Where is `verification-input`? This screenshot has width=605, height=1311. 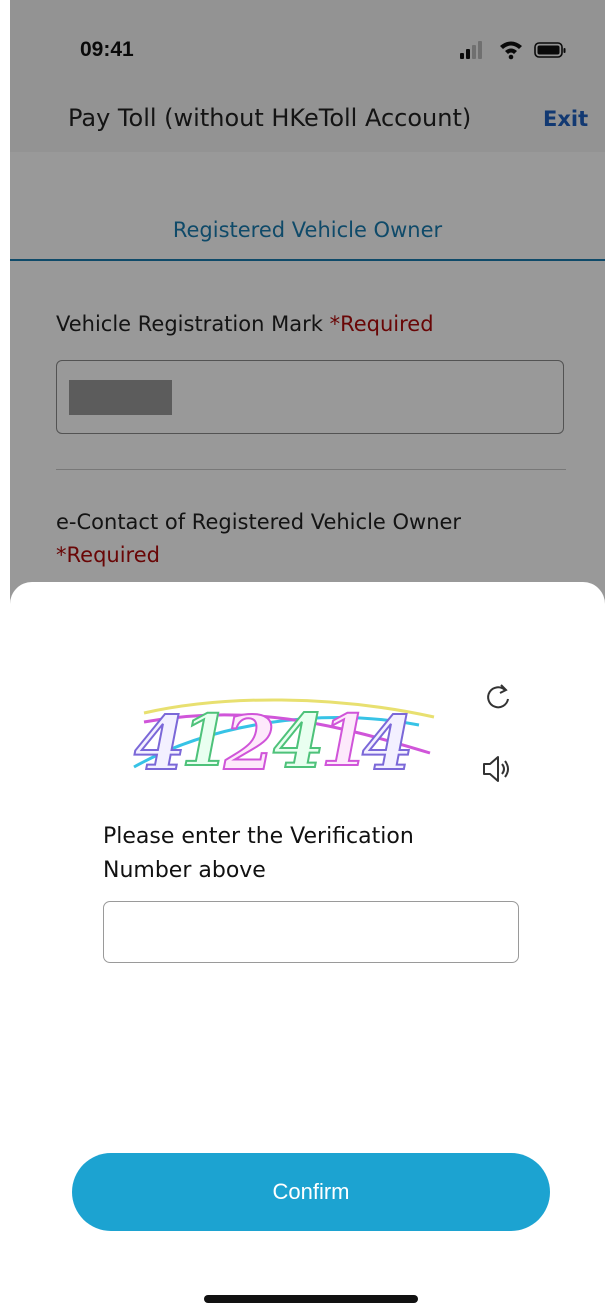 verification-input is located at coordinates (311, 932).